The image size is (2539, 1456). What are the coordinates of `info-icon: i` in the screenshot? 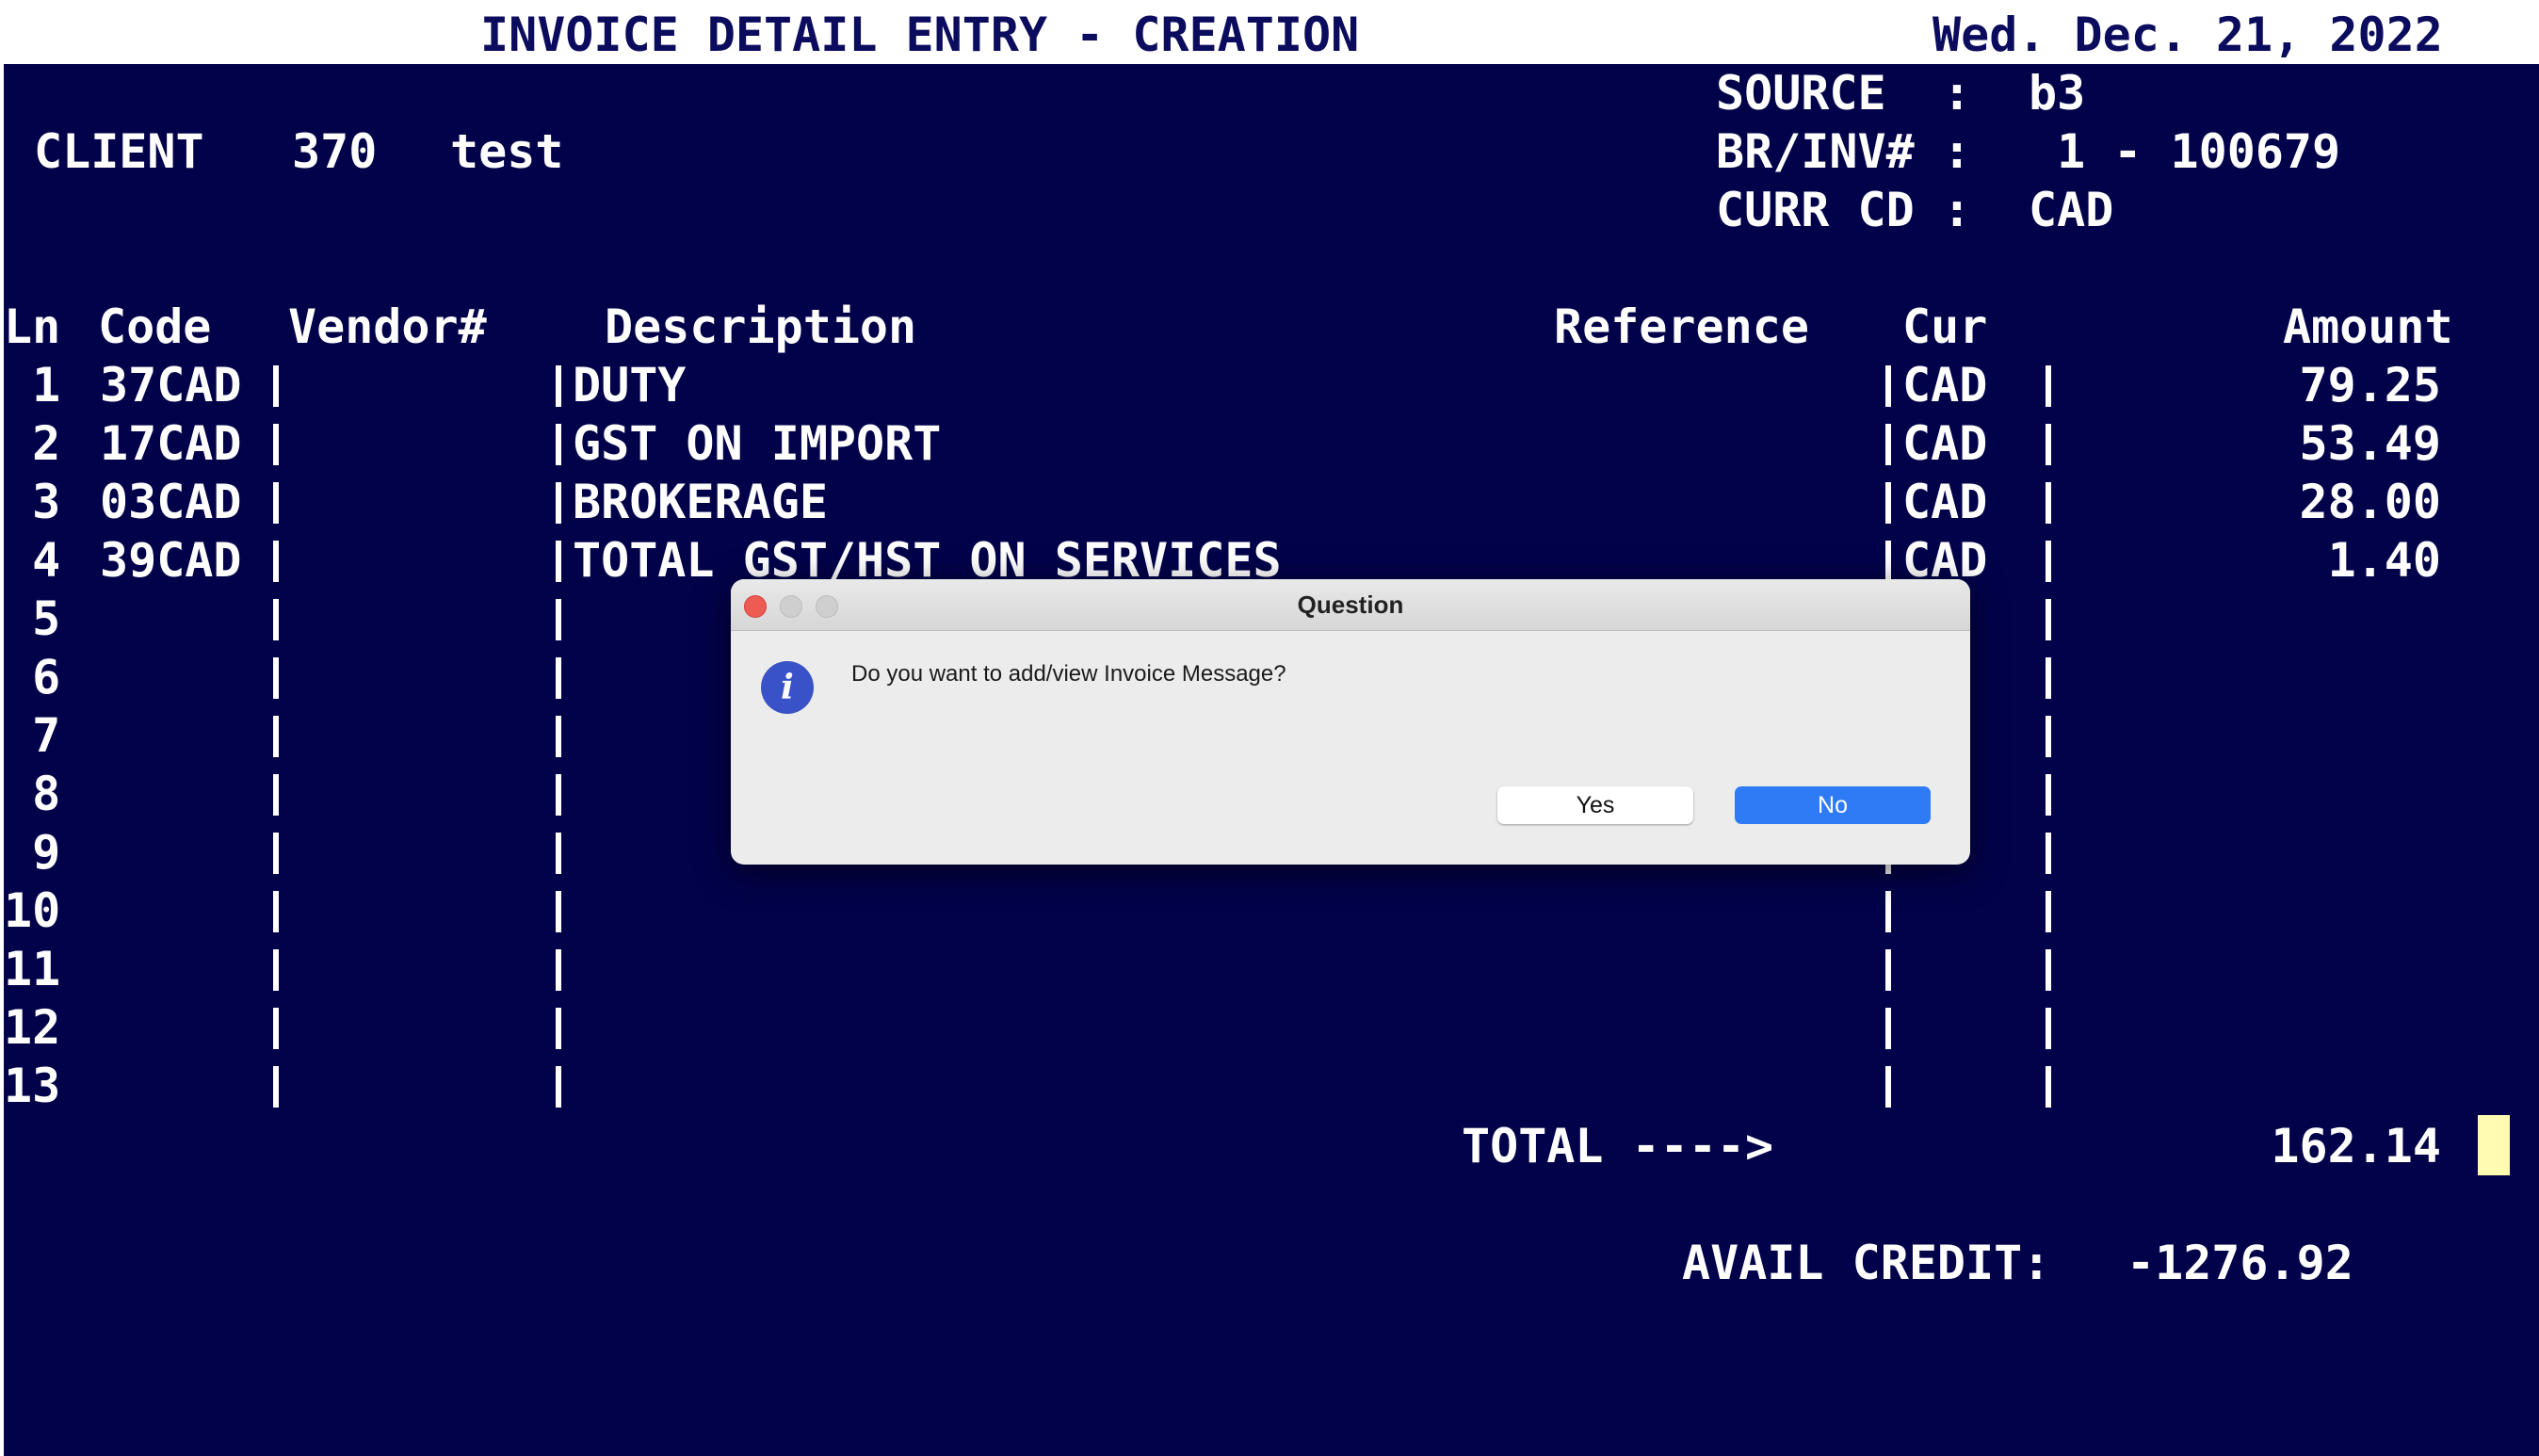 It's located at (787, 687).